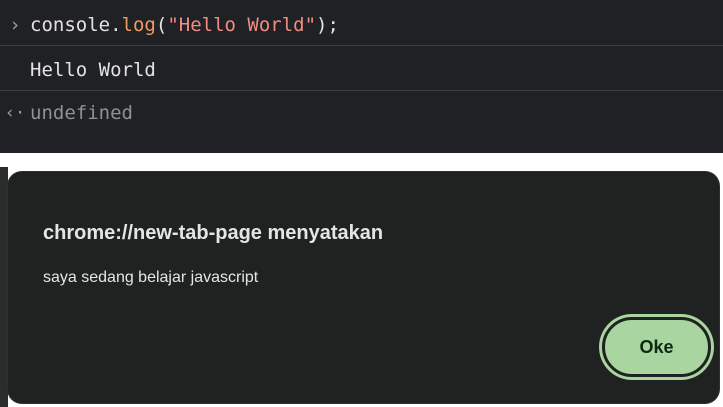 Image resolution: width=723 pixels, height=407 pixels. What do you see at coordinates (361, 25) in the screenshot?
I see `console-input-line: › console.log("Hello World");` at bounding box center [361, 25].